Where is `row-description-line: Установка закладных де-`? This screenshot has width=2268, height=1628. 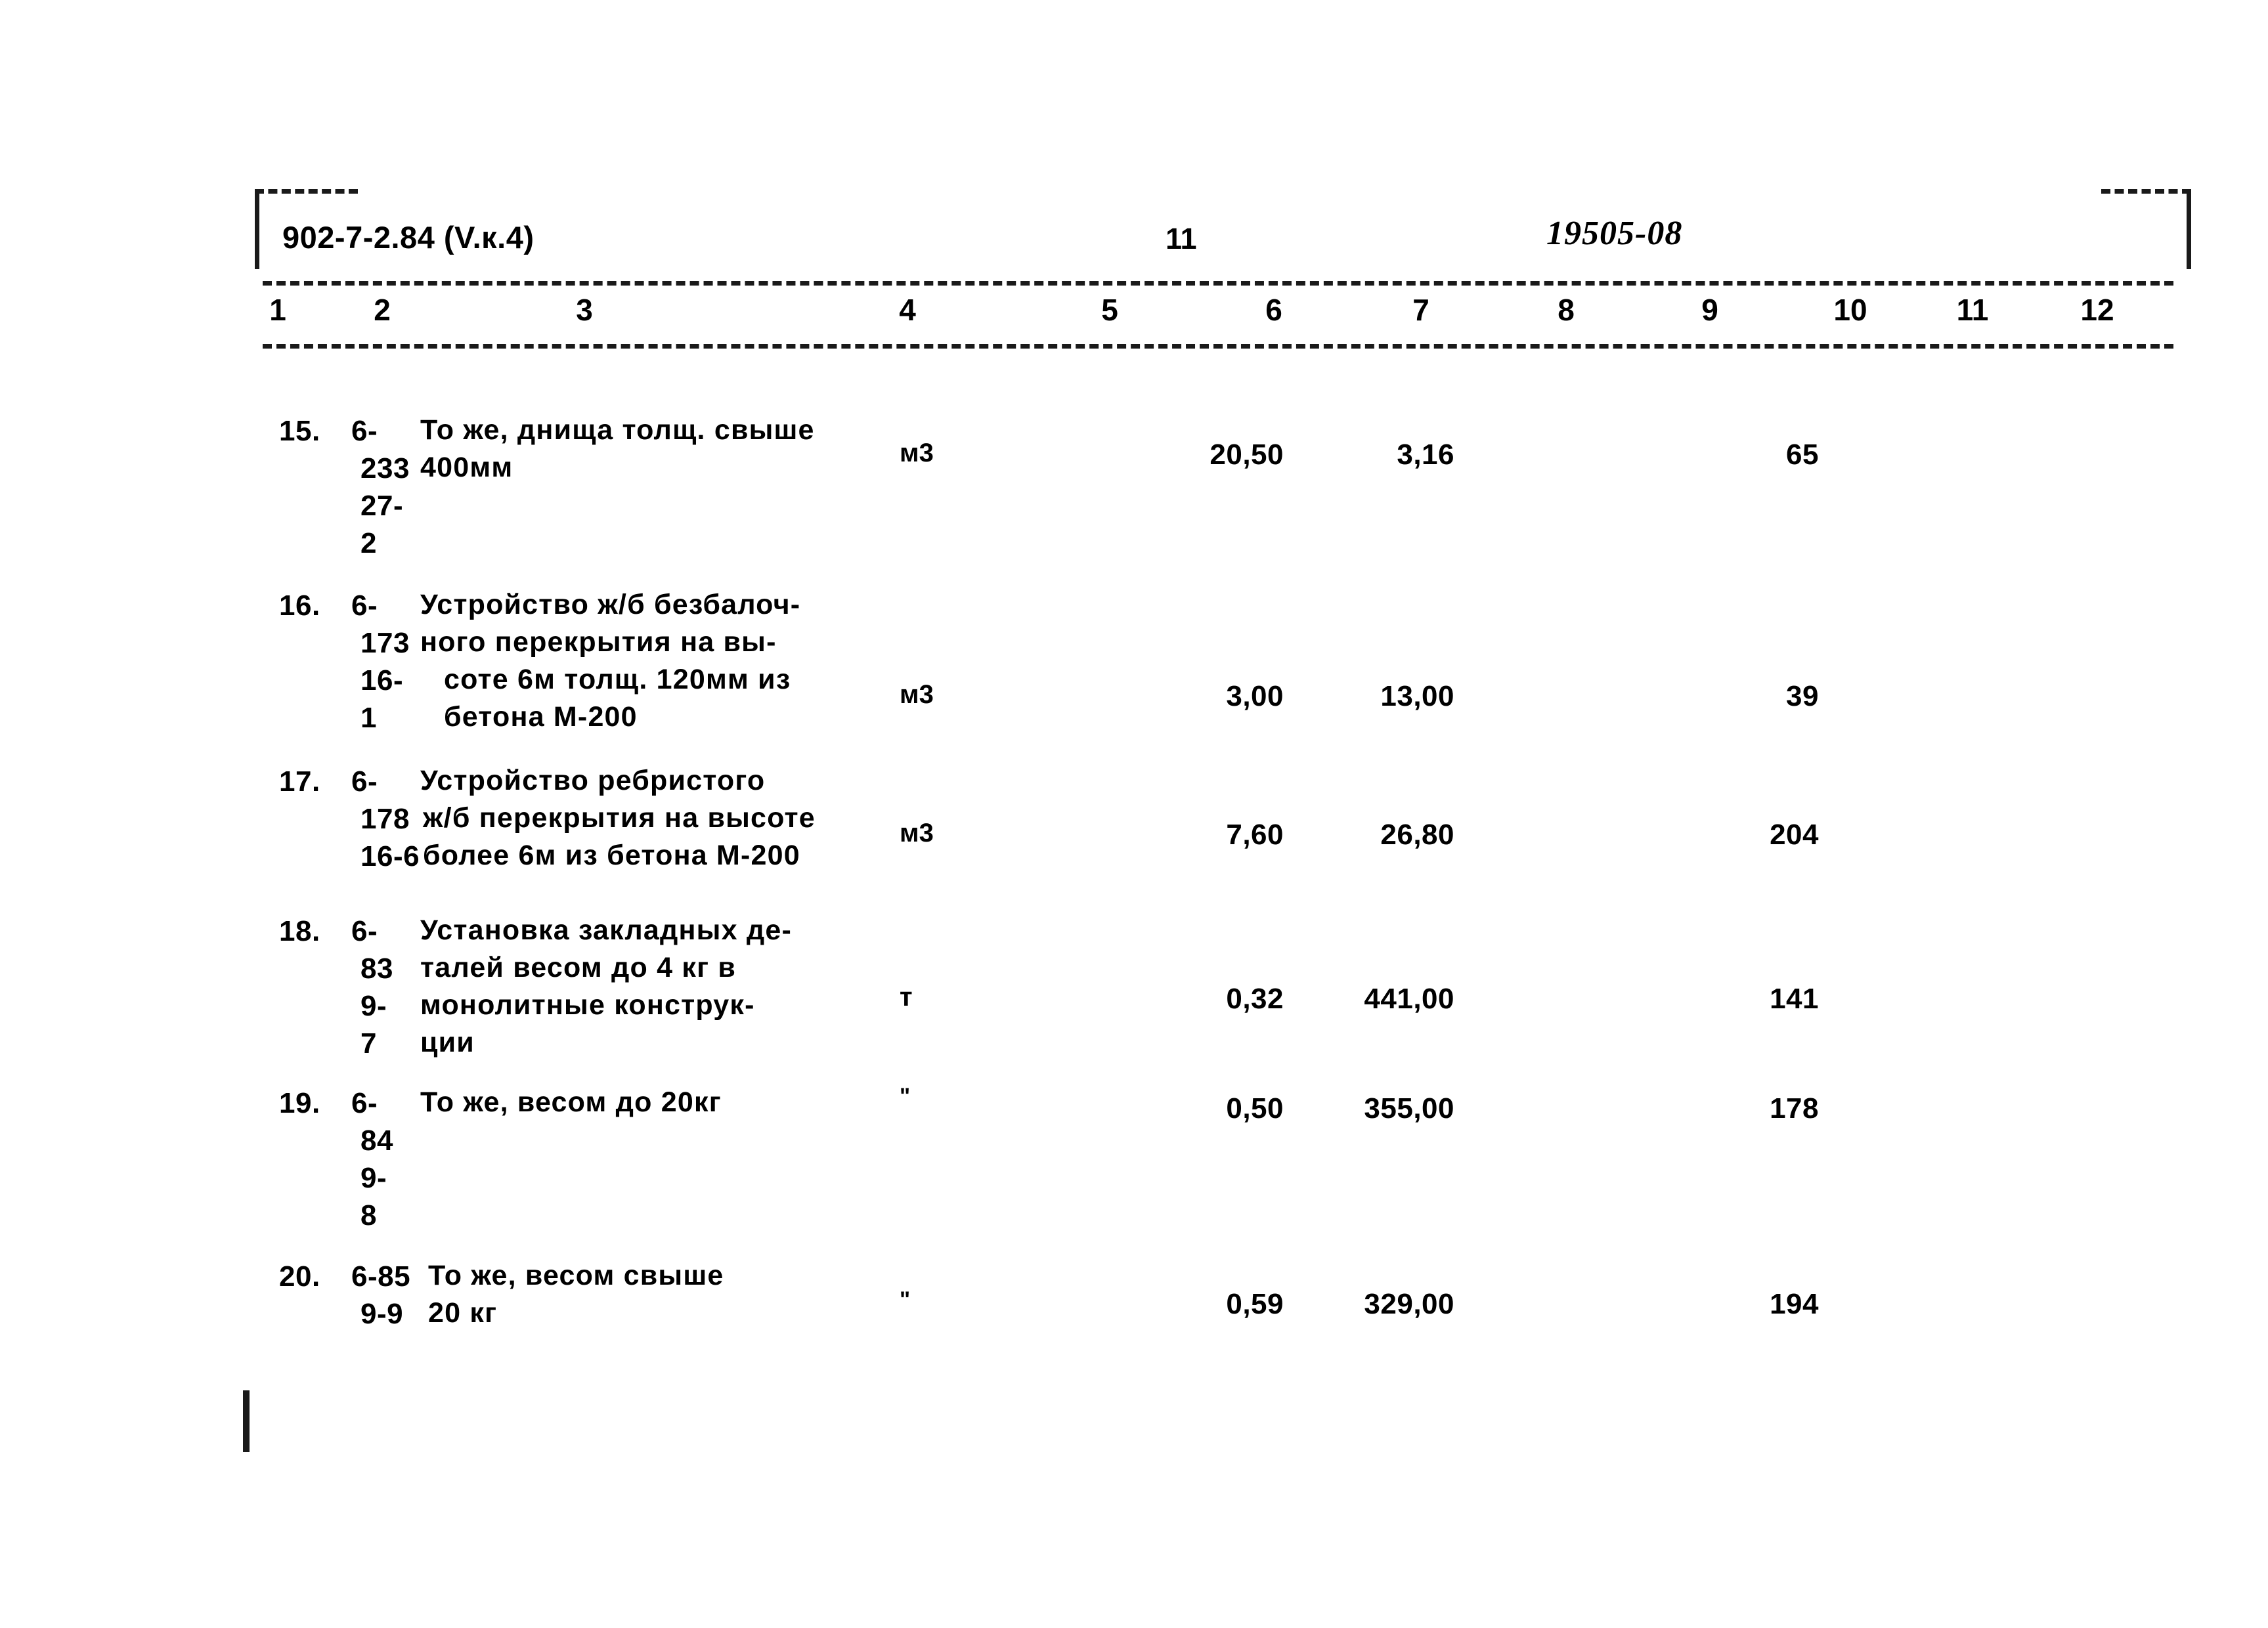 row-description-line: Установка закладных де- is located at coordinates (606, 930).